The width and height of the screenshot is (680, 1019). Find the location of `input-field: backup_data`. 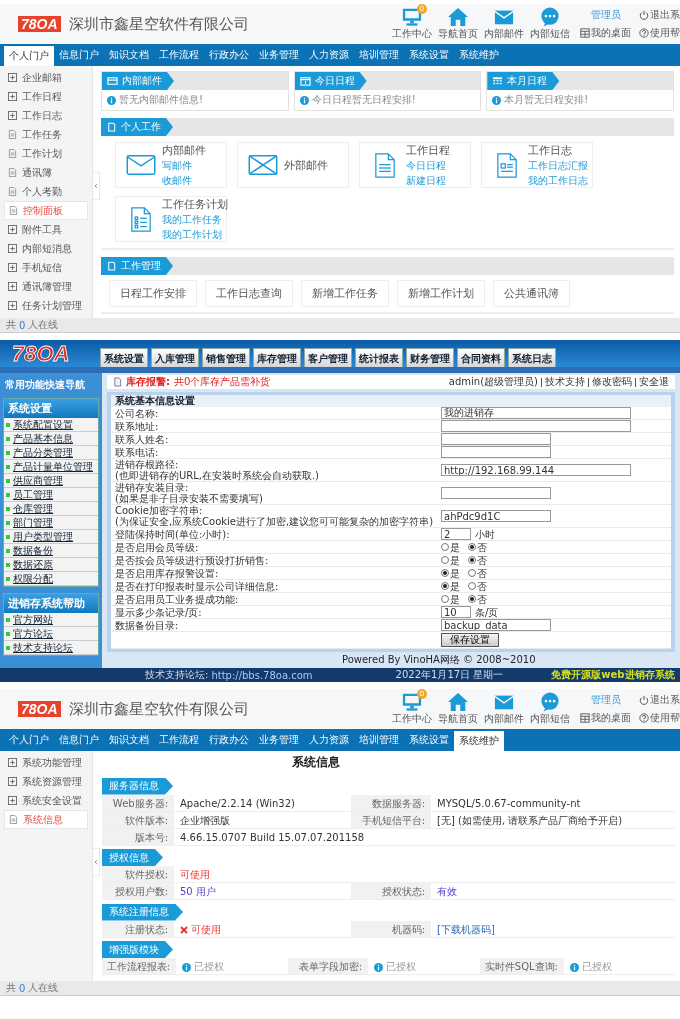

input-field: backup_data is located at coordinates (496, 625).